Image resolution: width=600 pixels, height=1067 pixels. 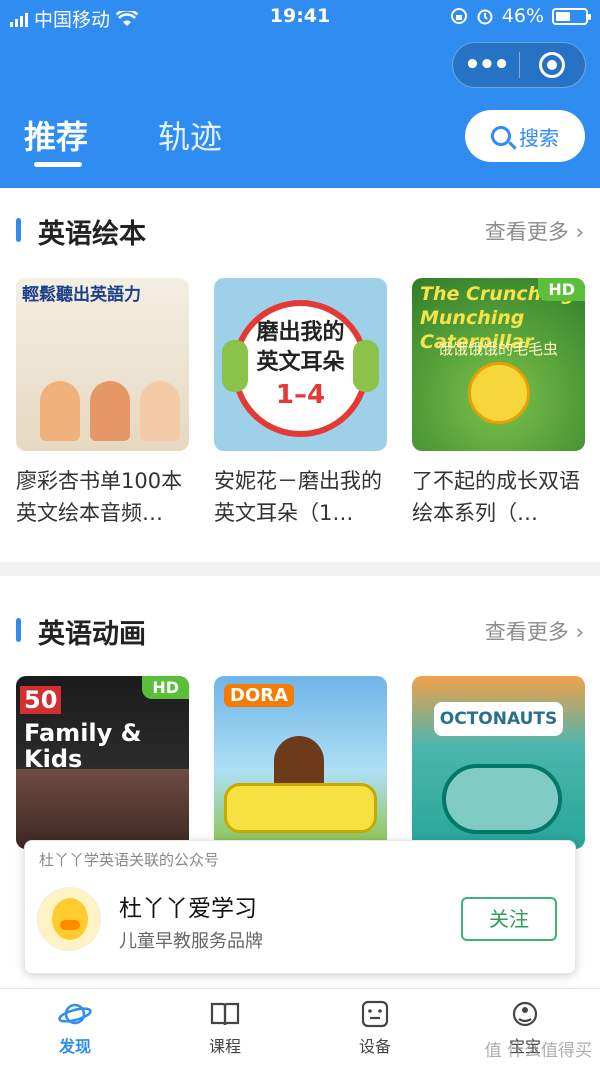 I want to click on official-account-popup: 杜丫丫学英语关联的公众号 杜丫丫爱学习 儿童早教服务品牌 关注, so click(x=300, y=907).